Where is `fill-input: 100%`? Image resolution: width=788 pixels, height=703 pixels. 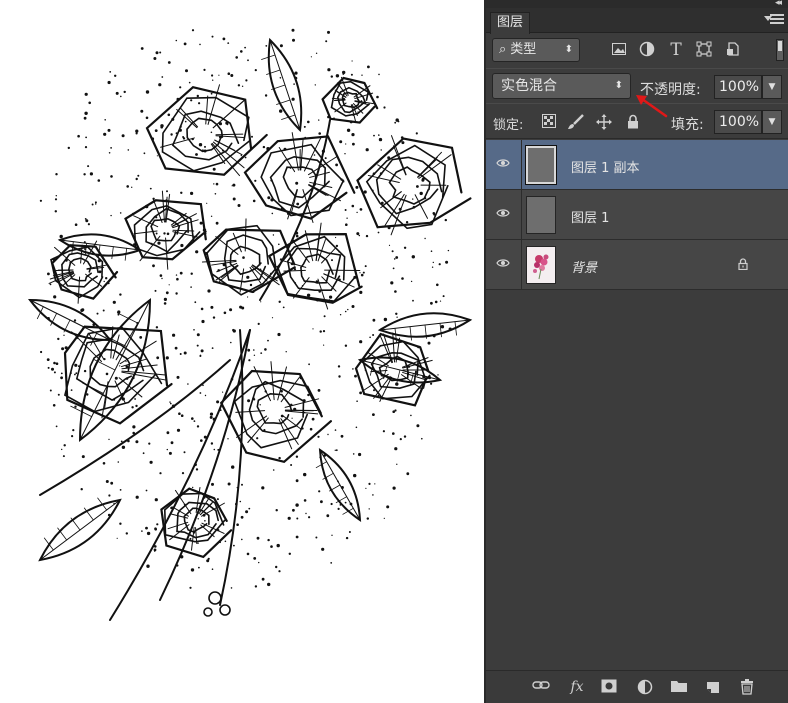
fill-input: 100% is located at coordinates (738, 122).